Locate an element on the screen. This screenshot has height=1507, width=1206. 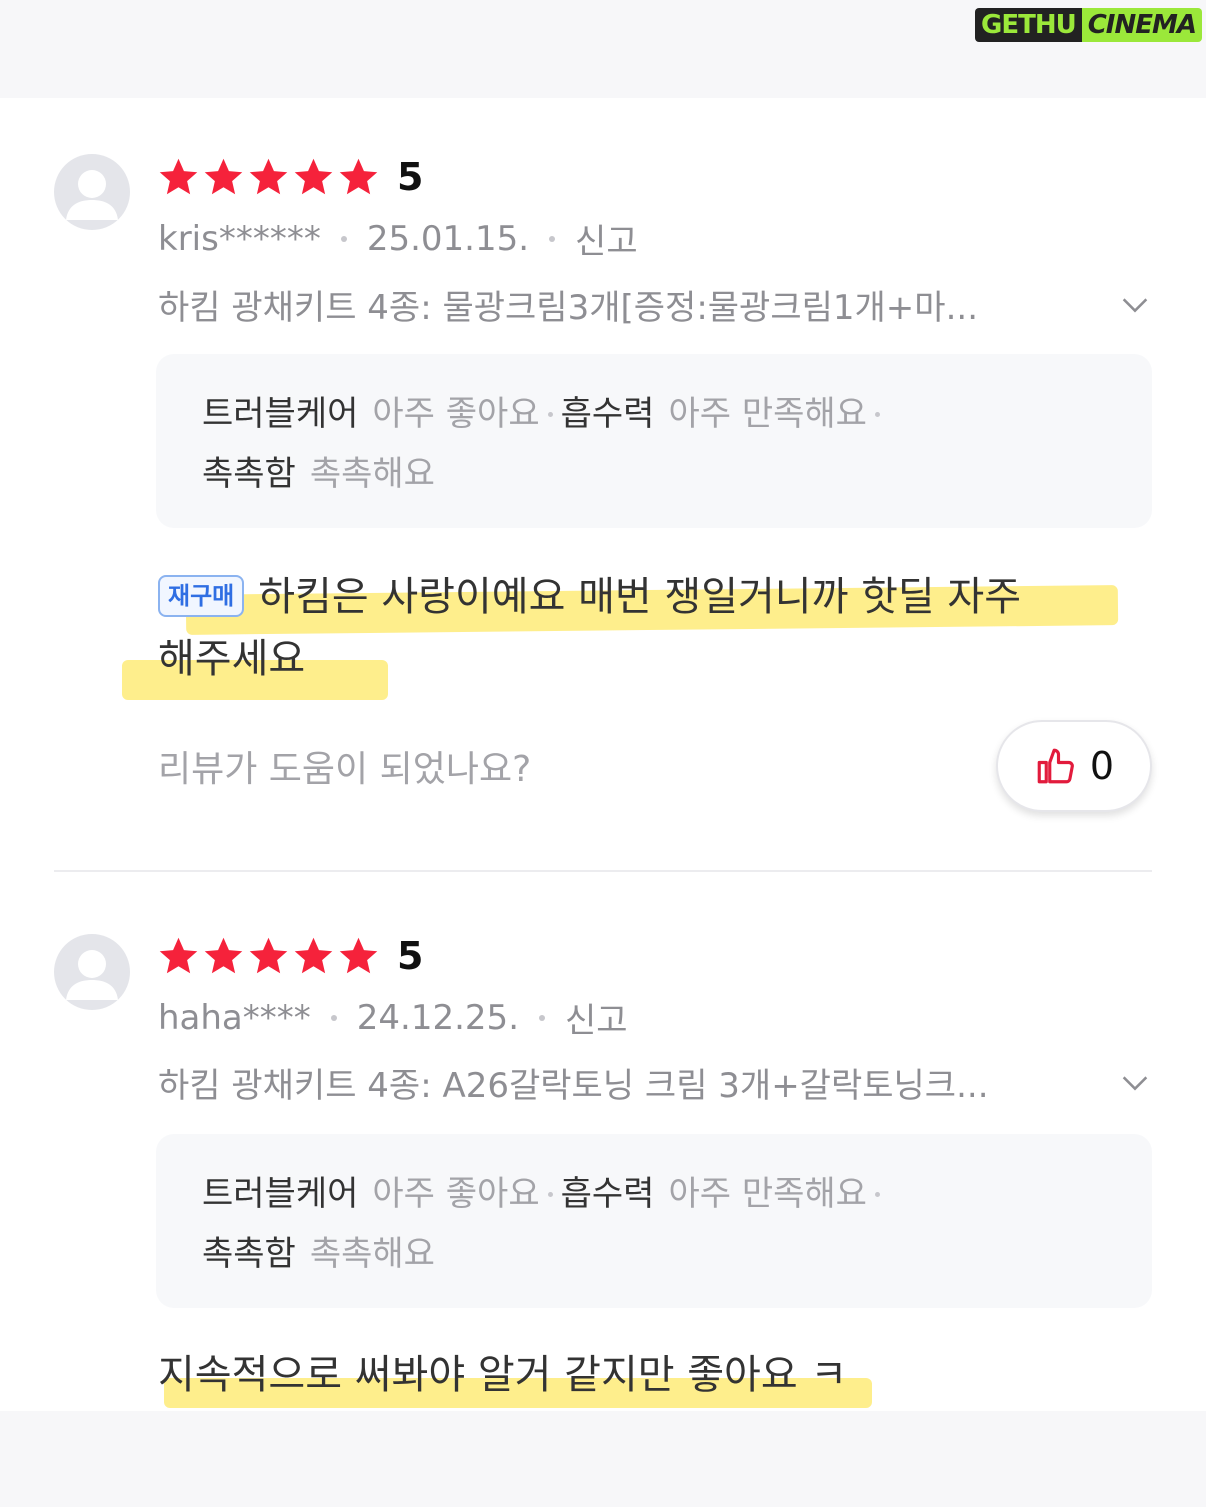
review-text: 해주세요 is located at coordinates (232, 659).